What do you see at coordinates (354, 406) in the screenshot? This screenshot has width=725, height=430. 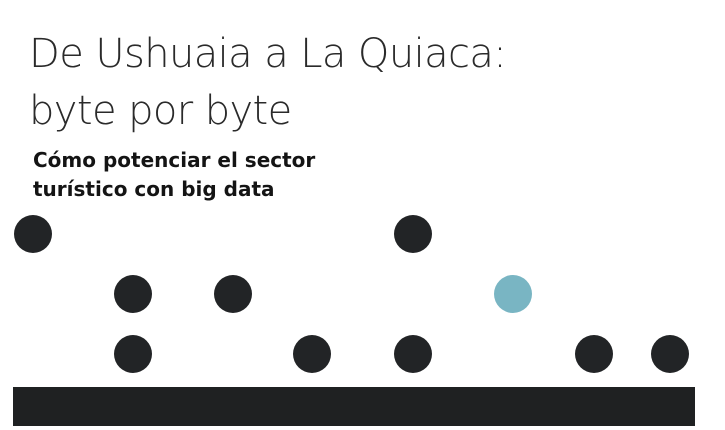 I see `footer-bar` at bounding box center [354, 406].